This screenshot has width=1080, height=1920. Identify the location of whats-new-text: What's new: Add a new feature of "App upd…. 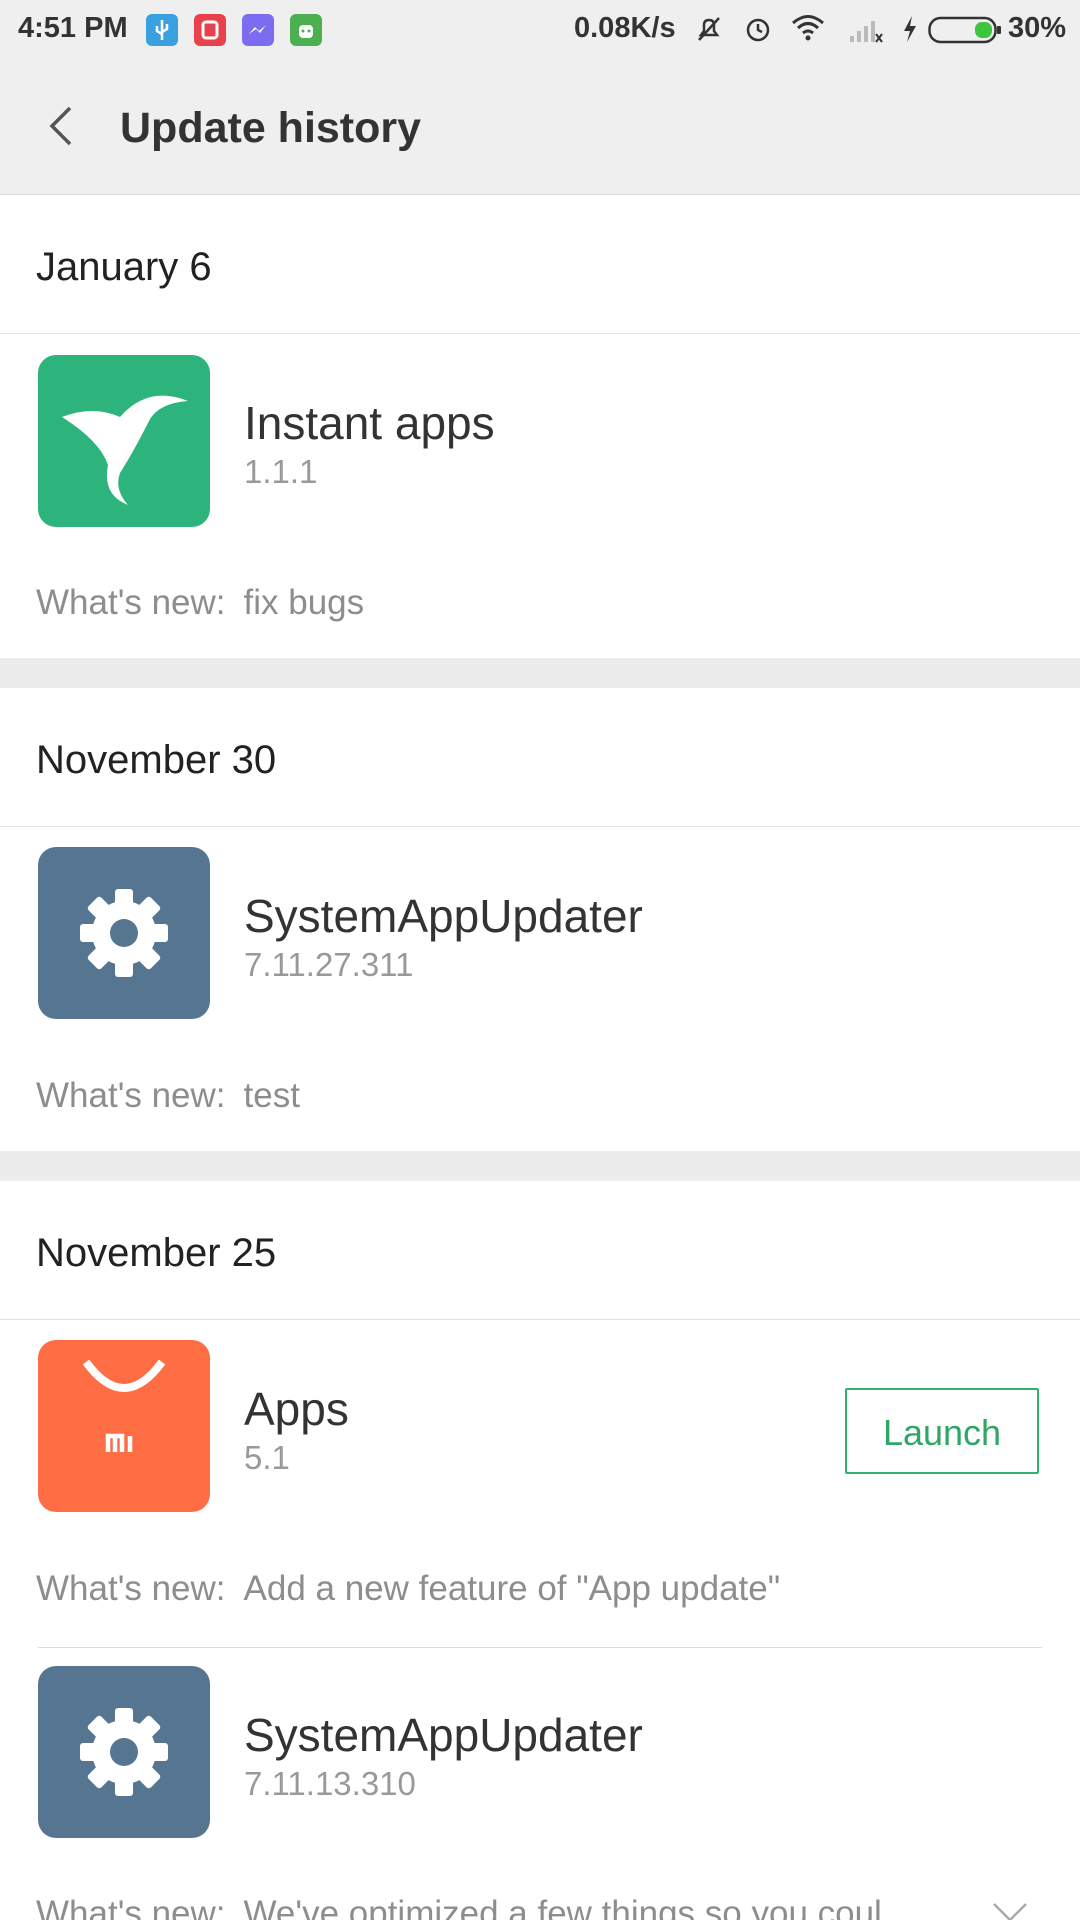
(408, 1589).